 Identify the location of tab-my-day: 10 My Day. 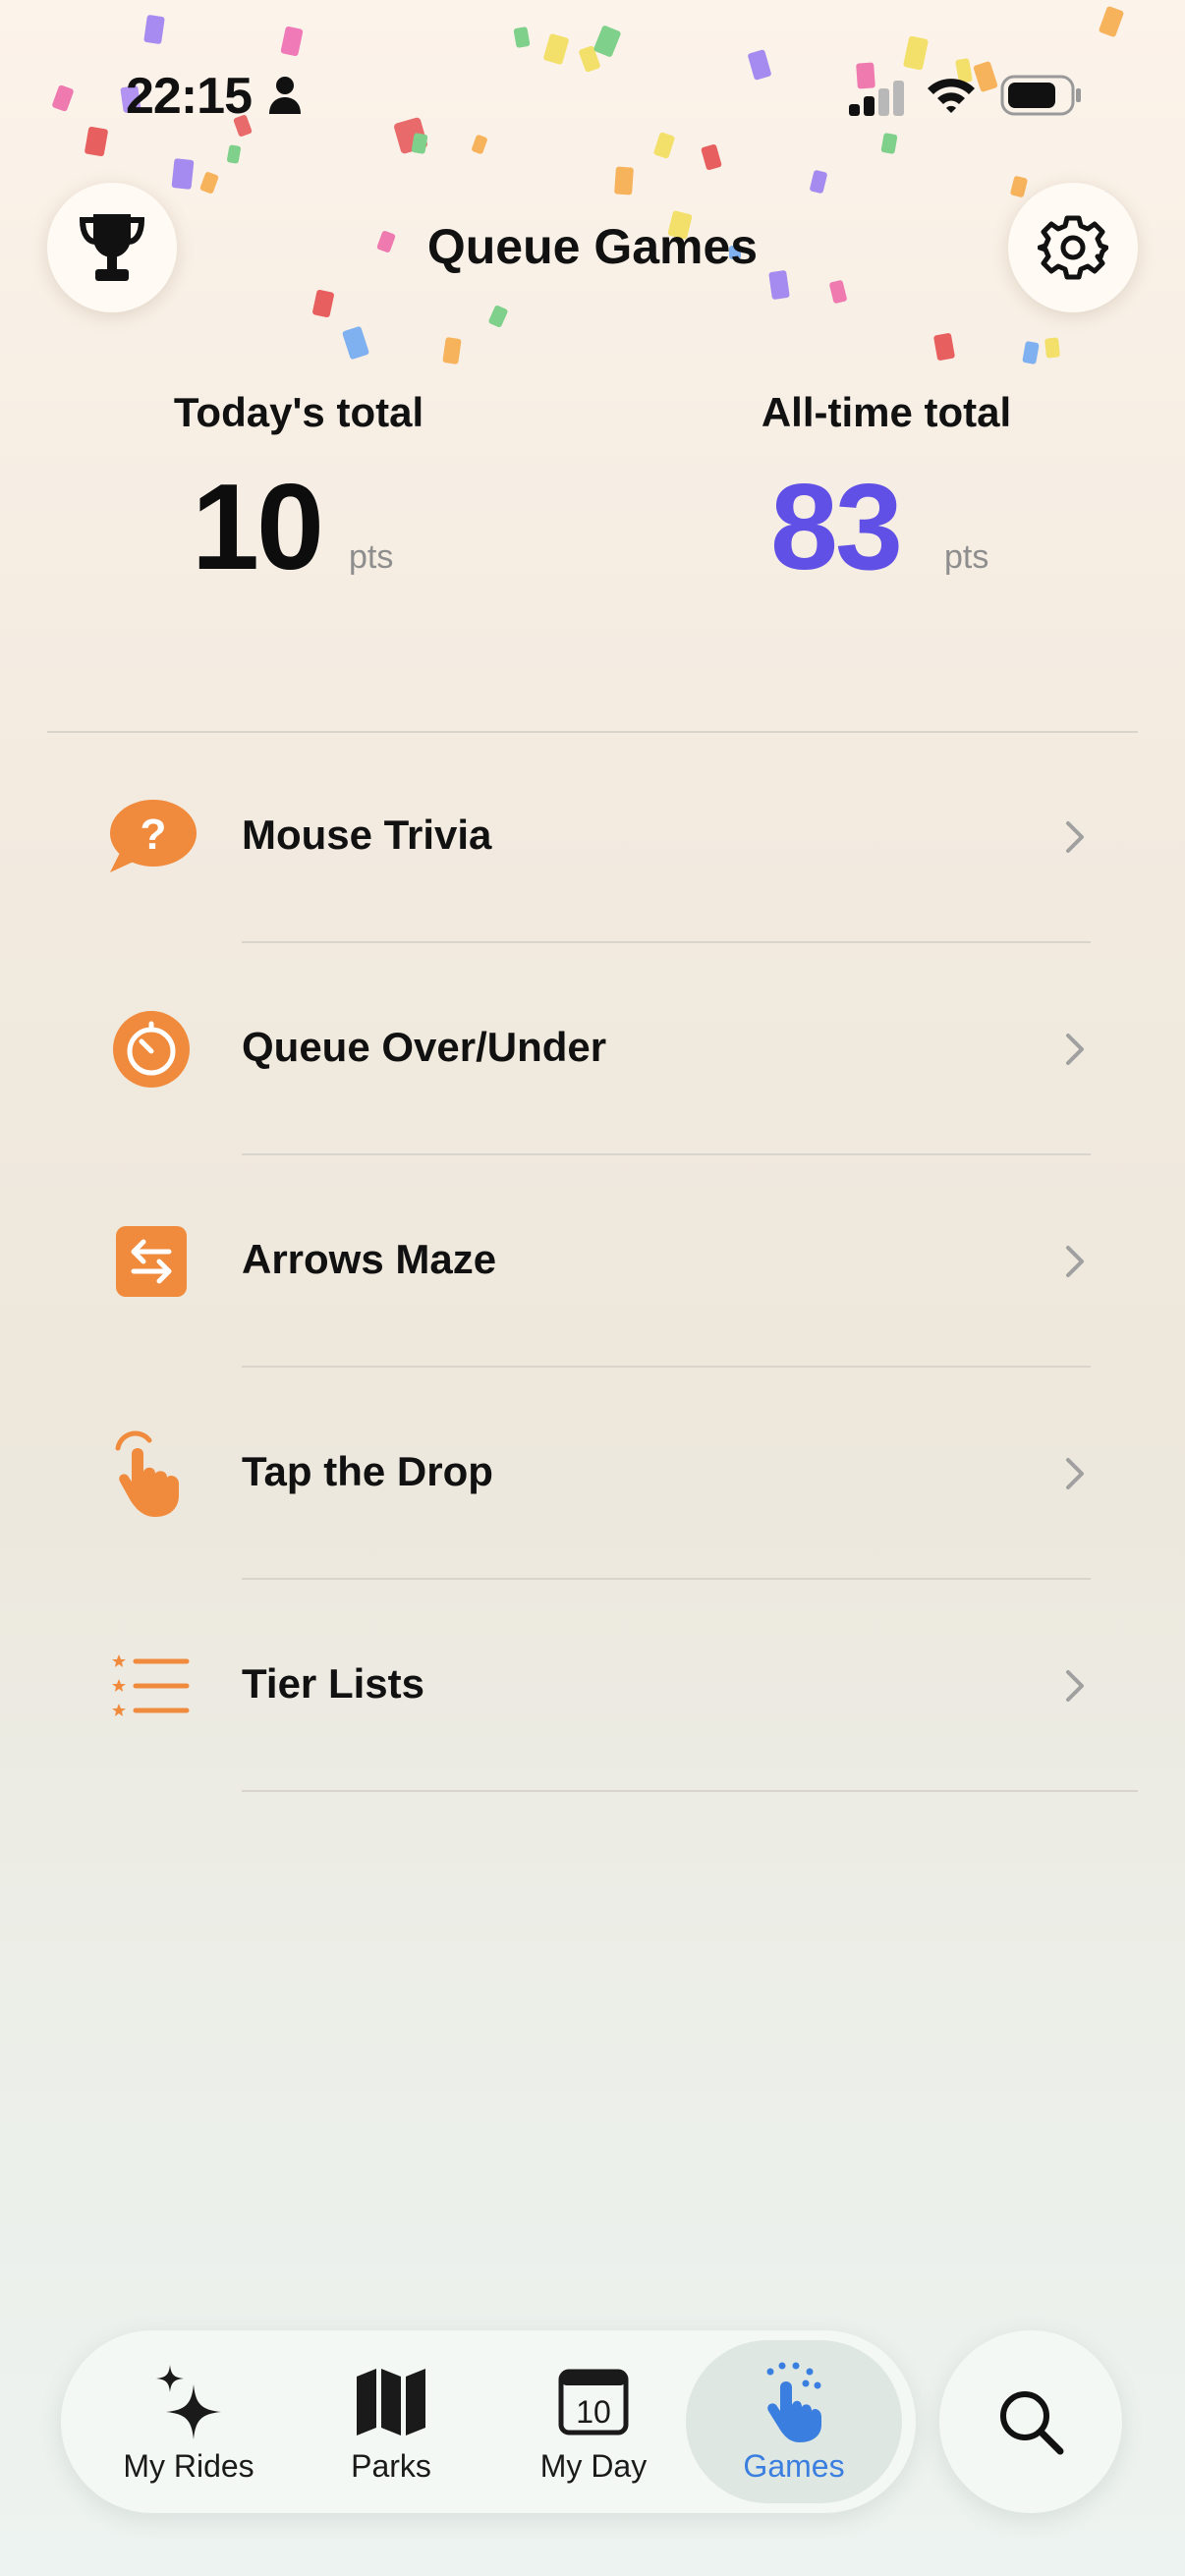
(594, 2421).